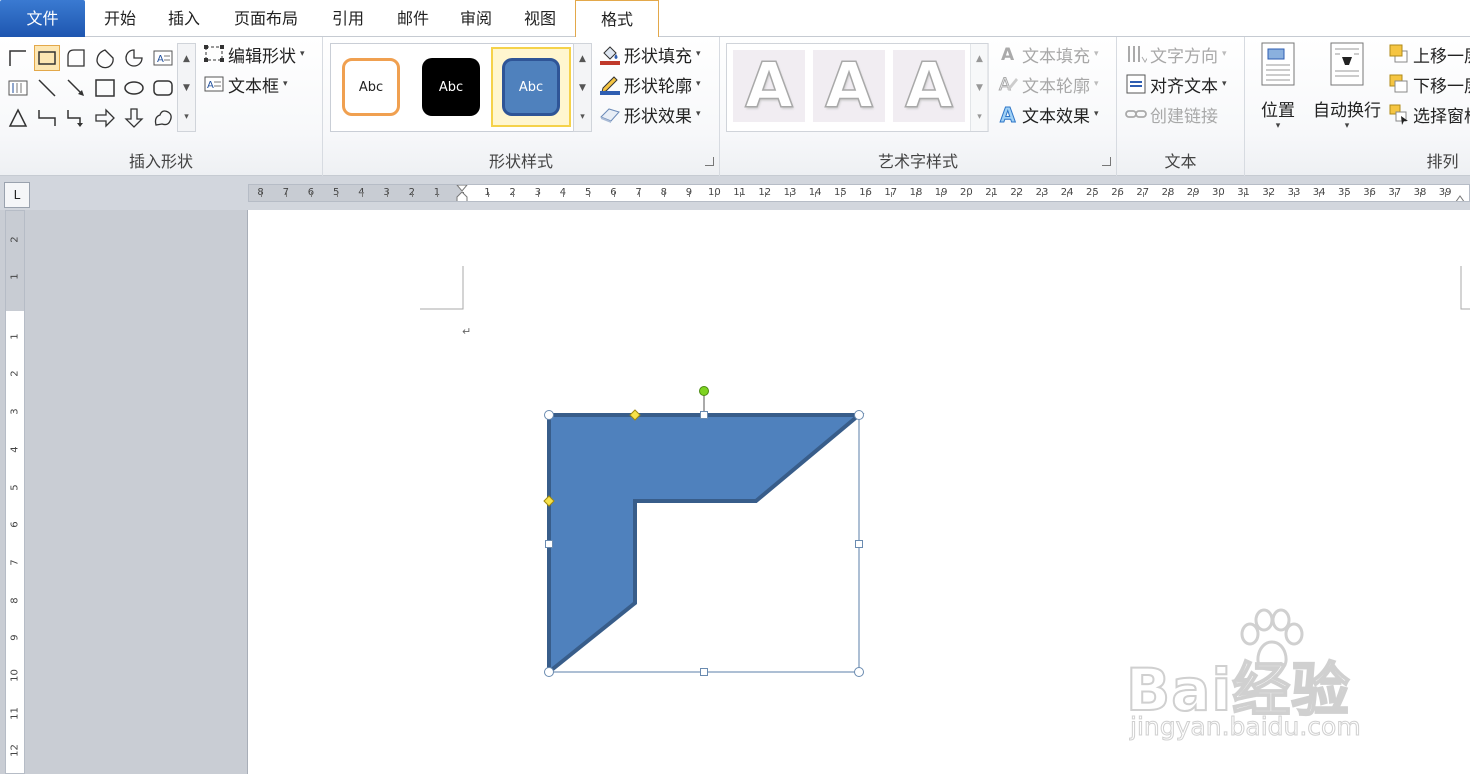 Image resolution: width=1470 pixels, height=774 pixels. I want to click on text-box-icon: A, so click(214, 84).